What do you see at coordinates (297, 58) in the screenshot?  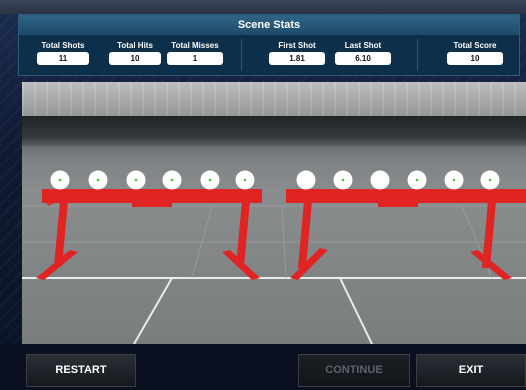 I see `stat-value: 1.81` at bounding box center [297, 58].